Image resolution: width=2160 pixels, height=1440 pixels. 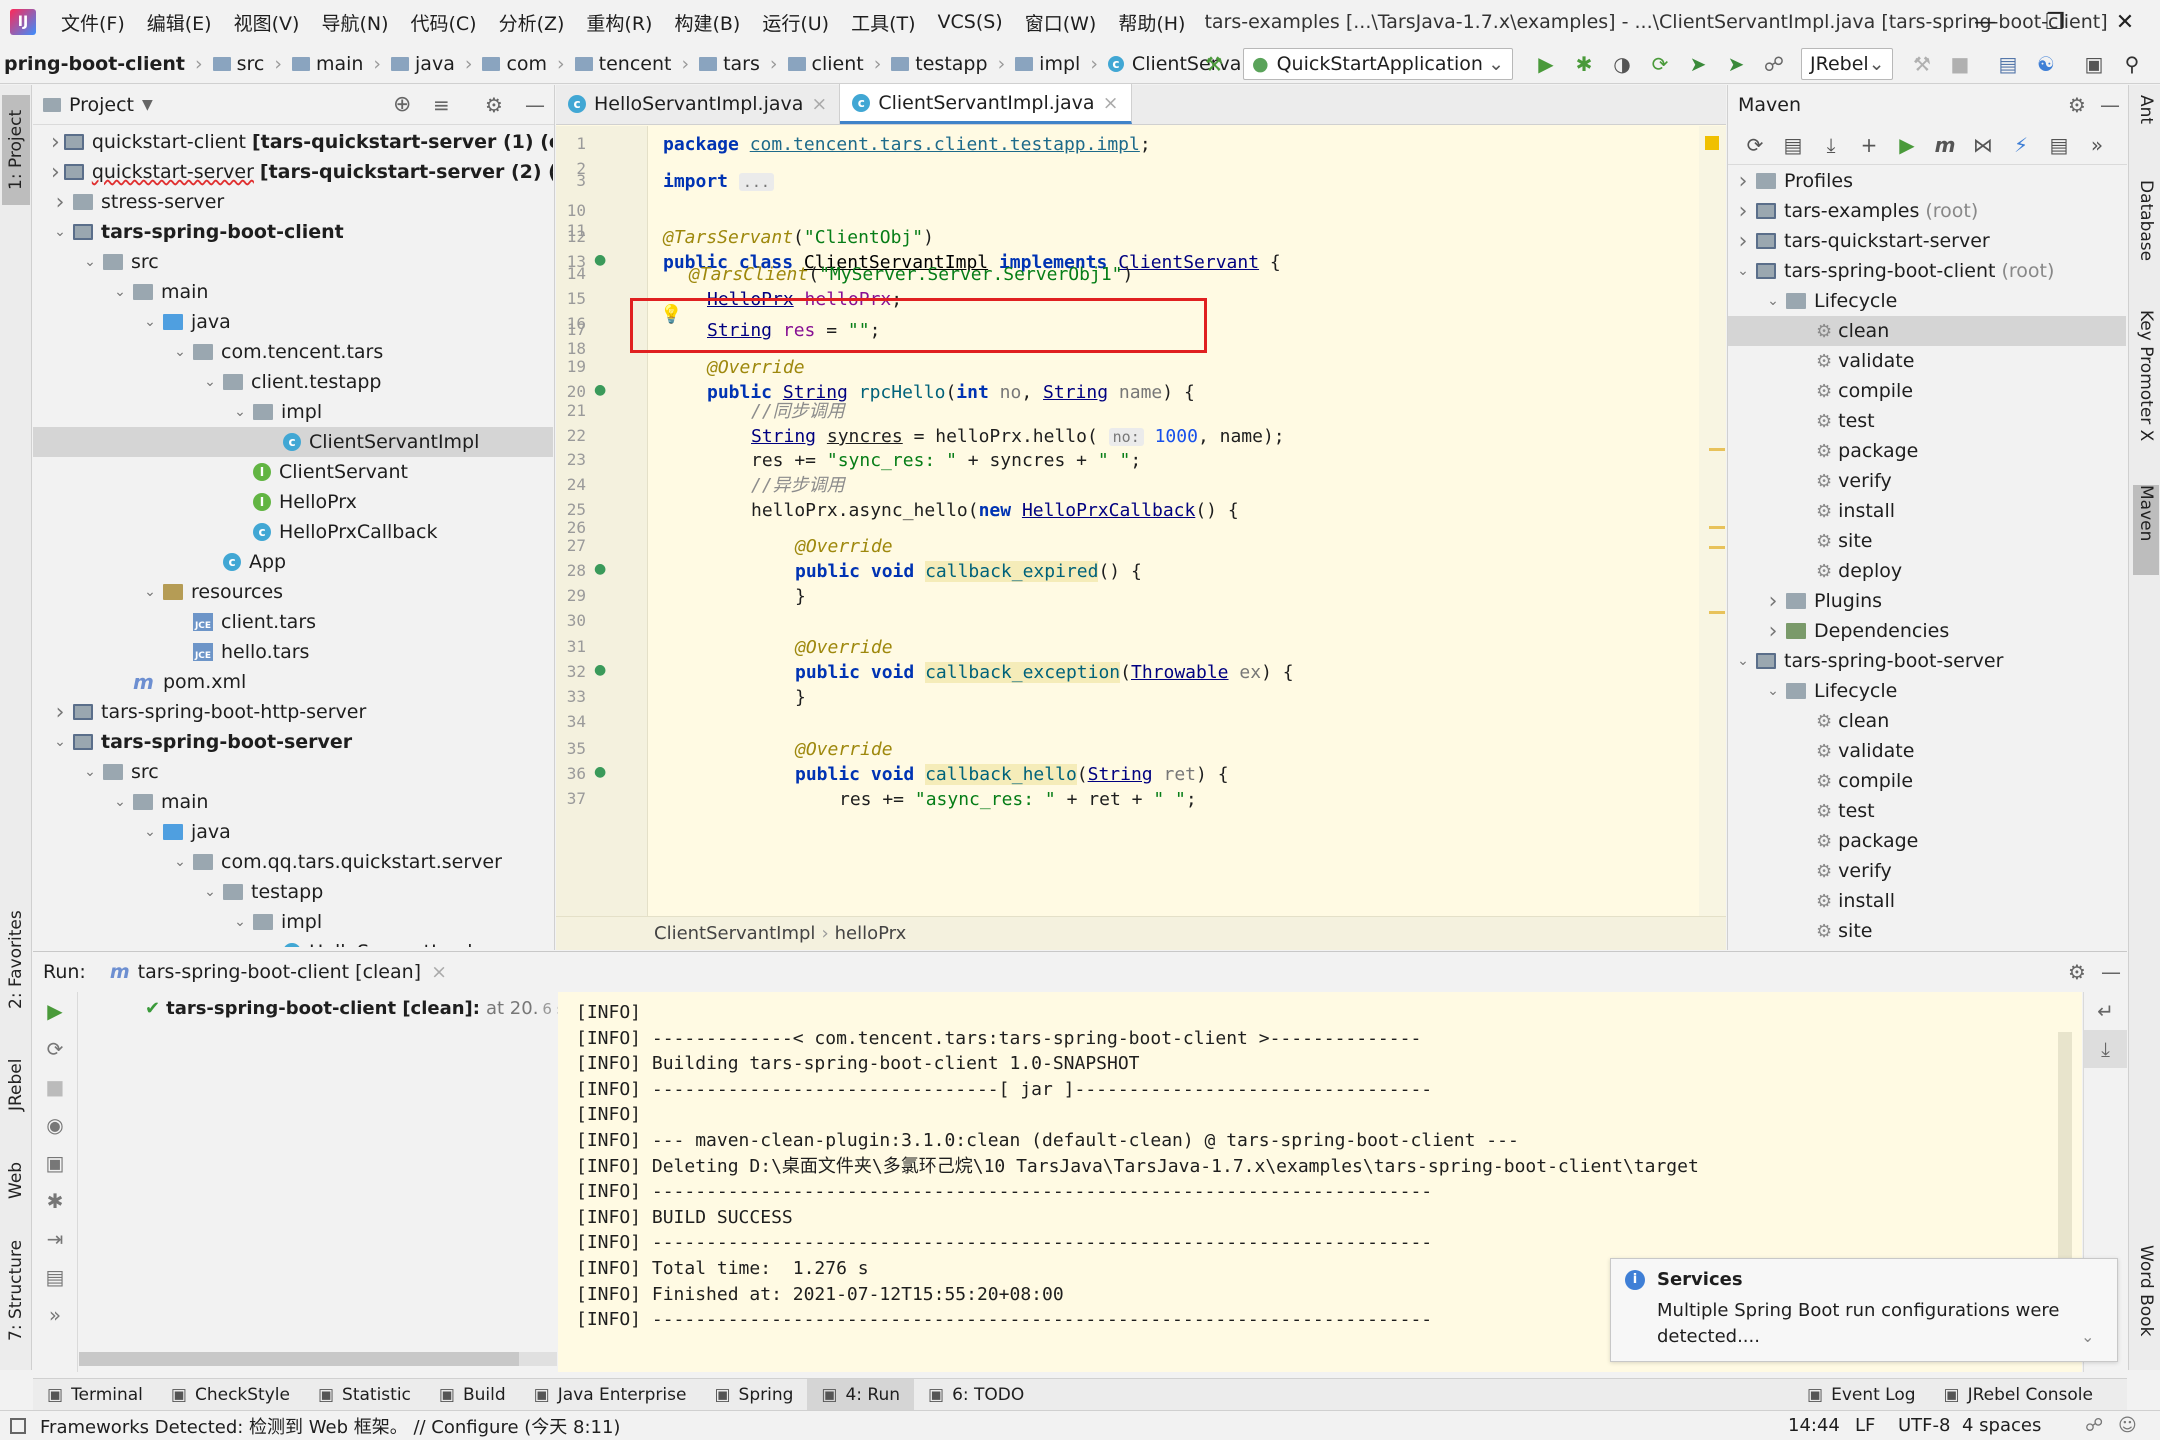 What do you see at coordinates (2046, 64) in the screenshot?
I see `translate-icon: ☯` at bounding box center [2046, 64].